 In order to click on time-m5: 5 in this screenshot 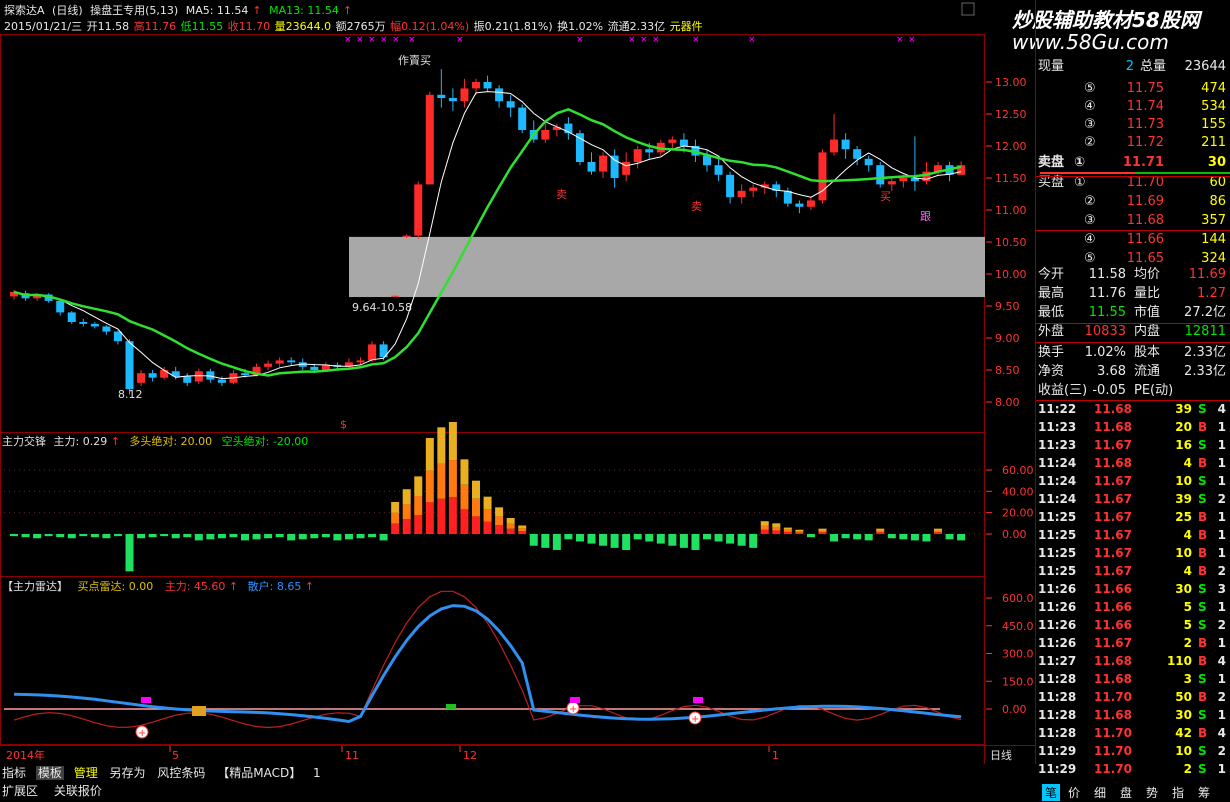, I will do `click(175, 755)`.